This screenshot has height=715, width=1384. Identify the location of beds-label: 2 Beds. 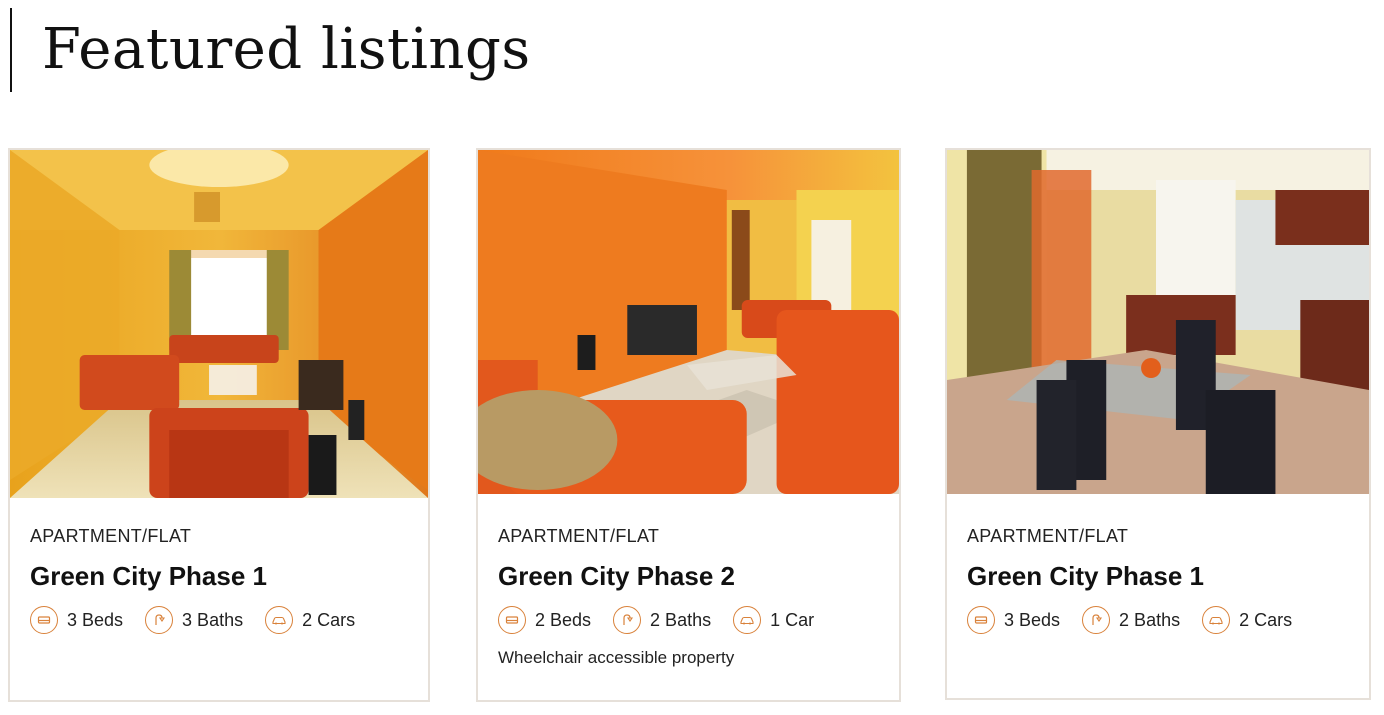
(563, 619).